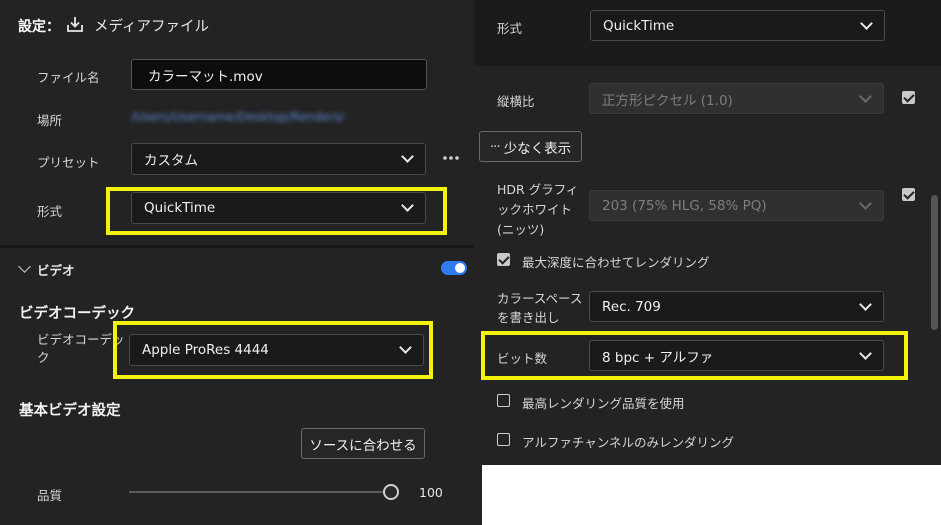 The width and height of the screenshot is (941, 525). Describe the element at coordinates (171, 161) in the screenshot. I see `preset-value: カスタム` at that location.